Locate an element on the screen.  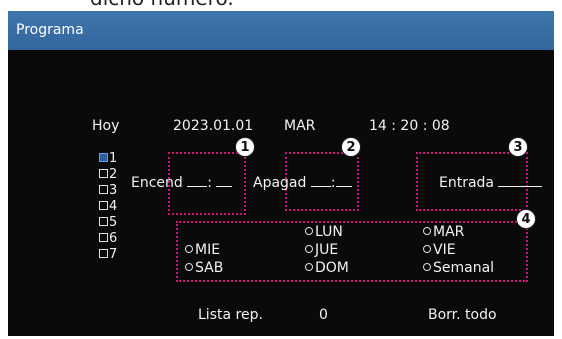
callout-badge-1: 1 is located at coordinates (245, 147).